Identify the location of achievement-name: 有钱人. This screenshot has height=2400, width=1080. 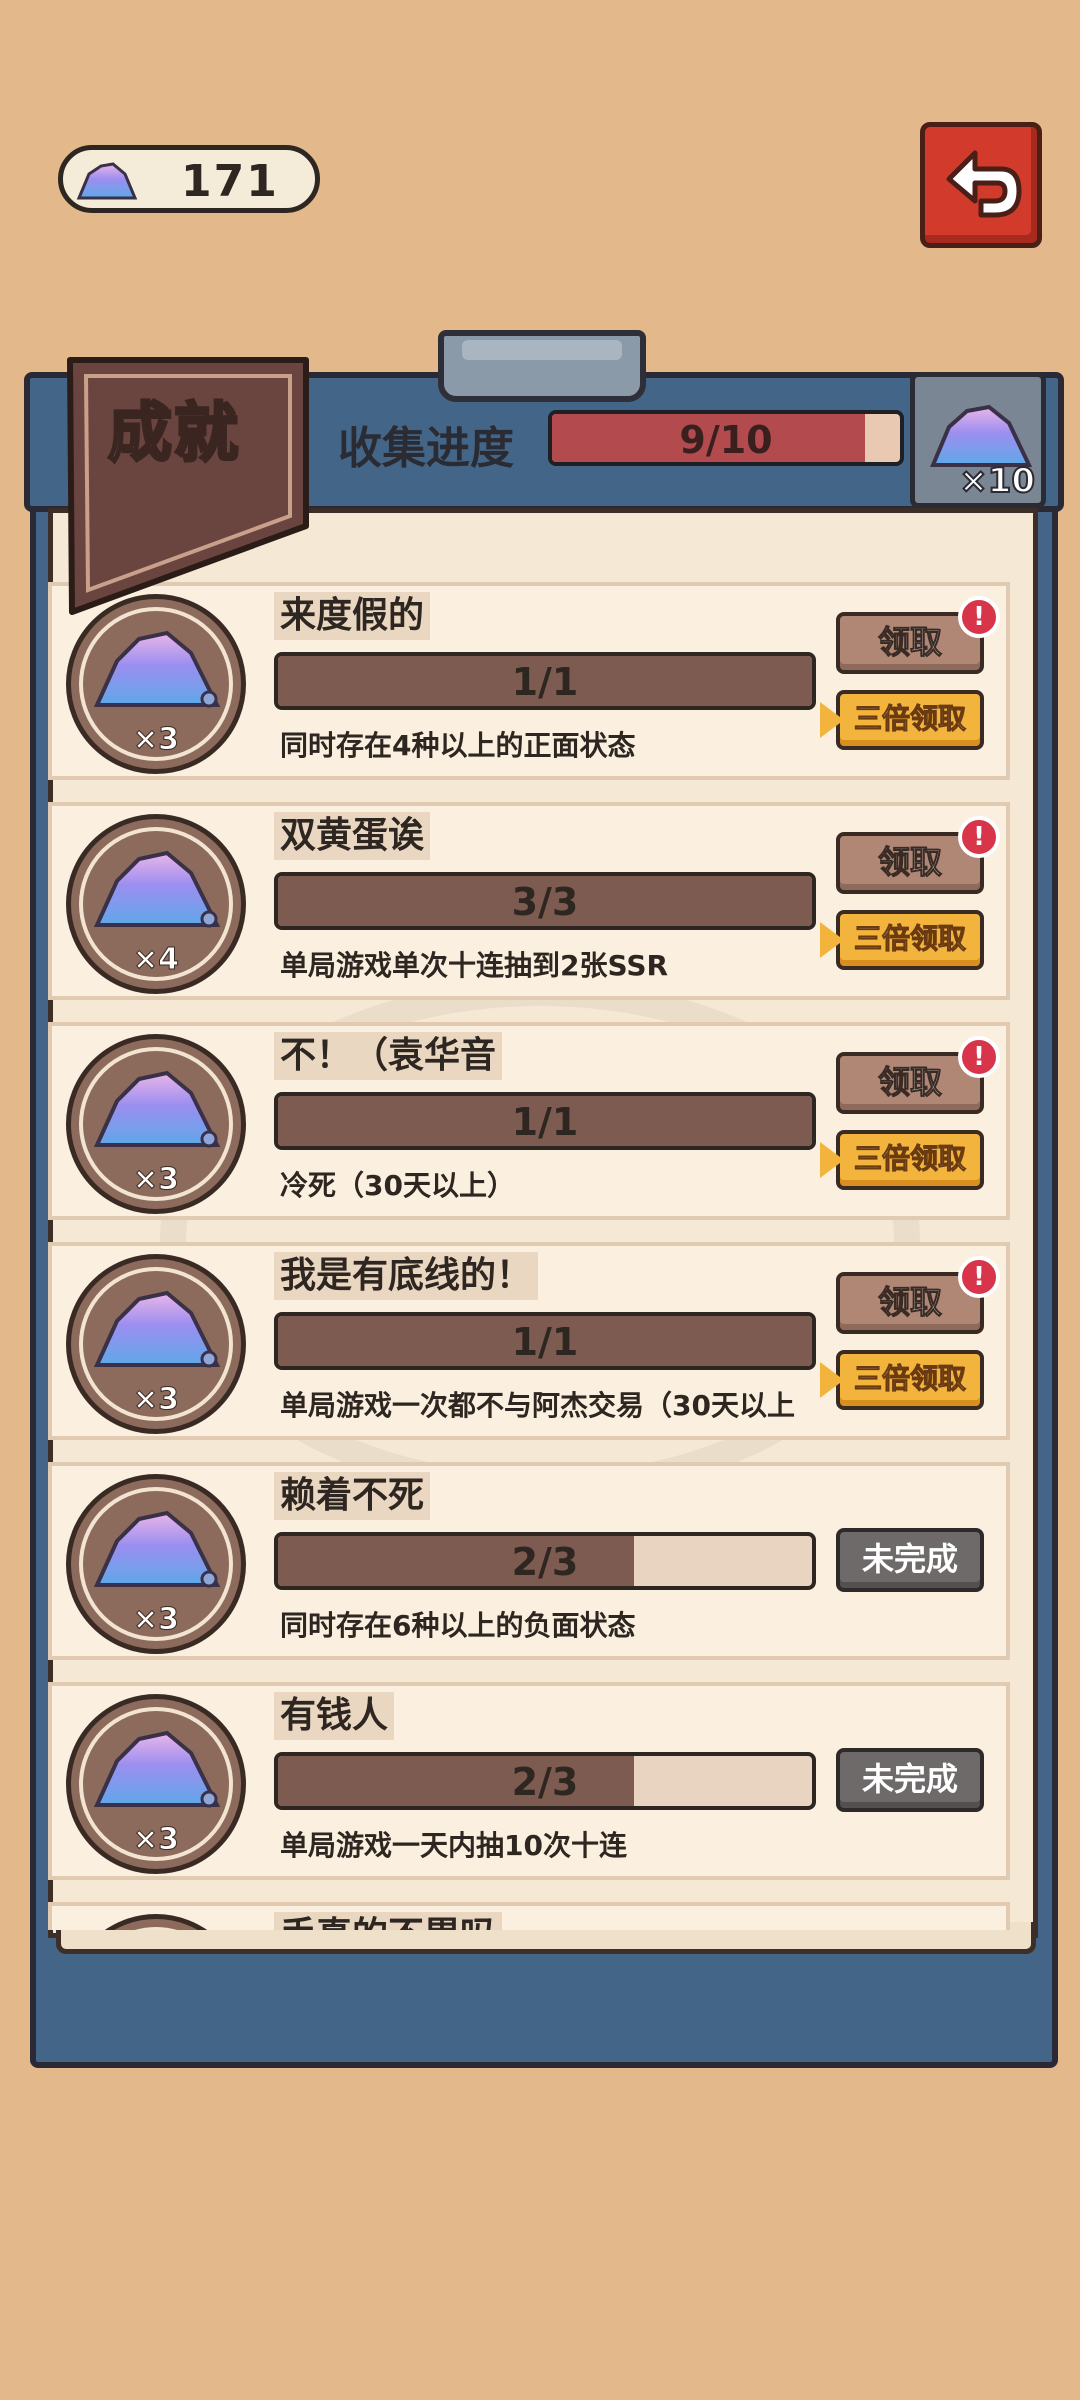
(334, 1716).